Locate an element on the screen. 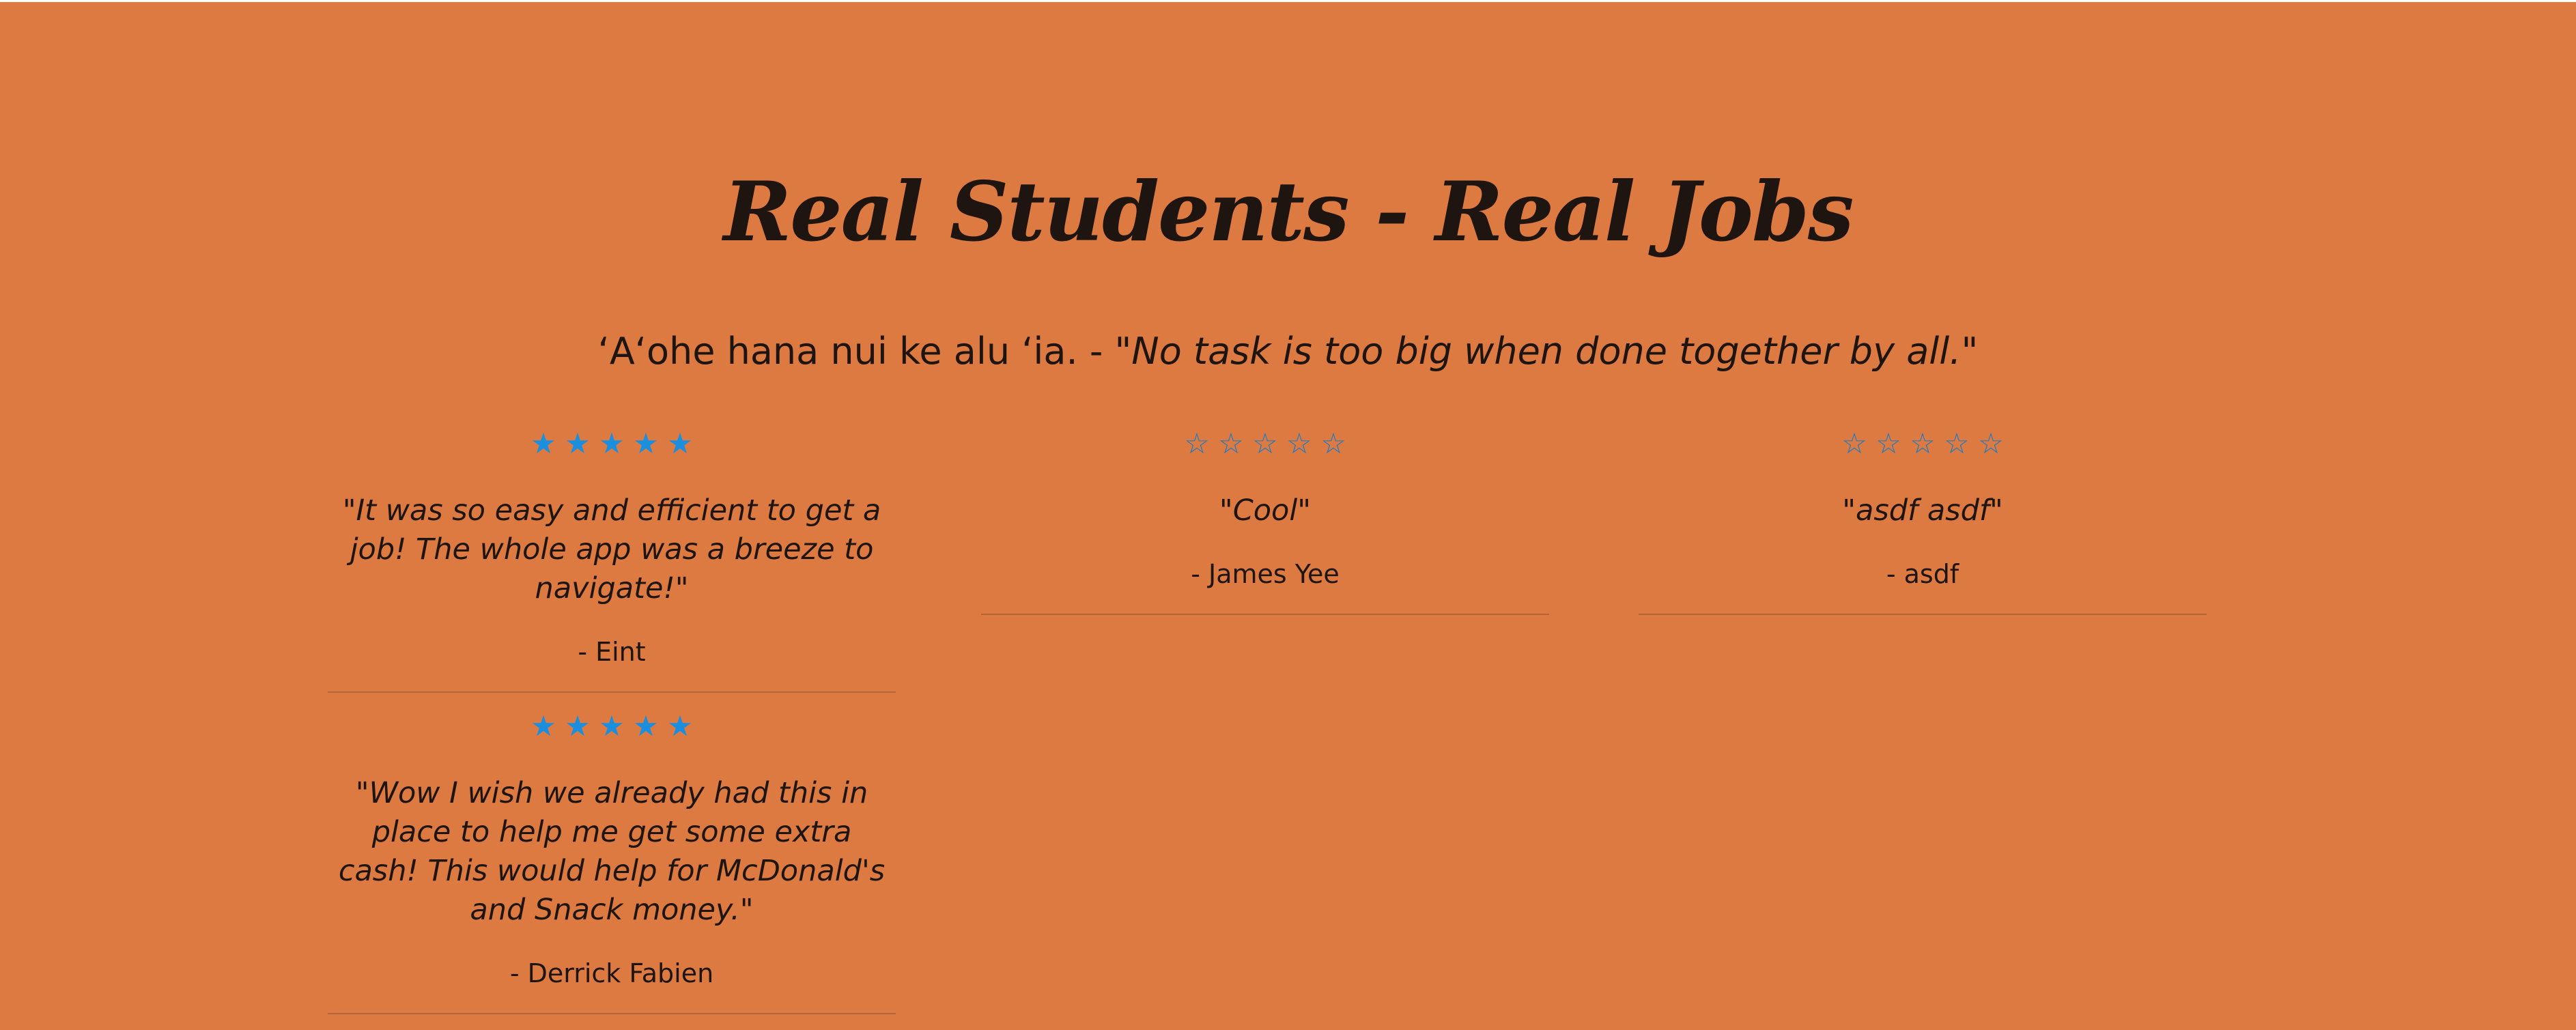 The height and width of the screenshot is (1030, 2576). testimonial-author: - James Yee is located at coordinates (1265, 574).